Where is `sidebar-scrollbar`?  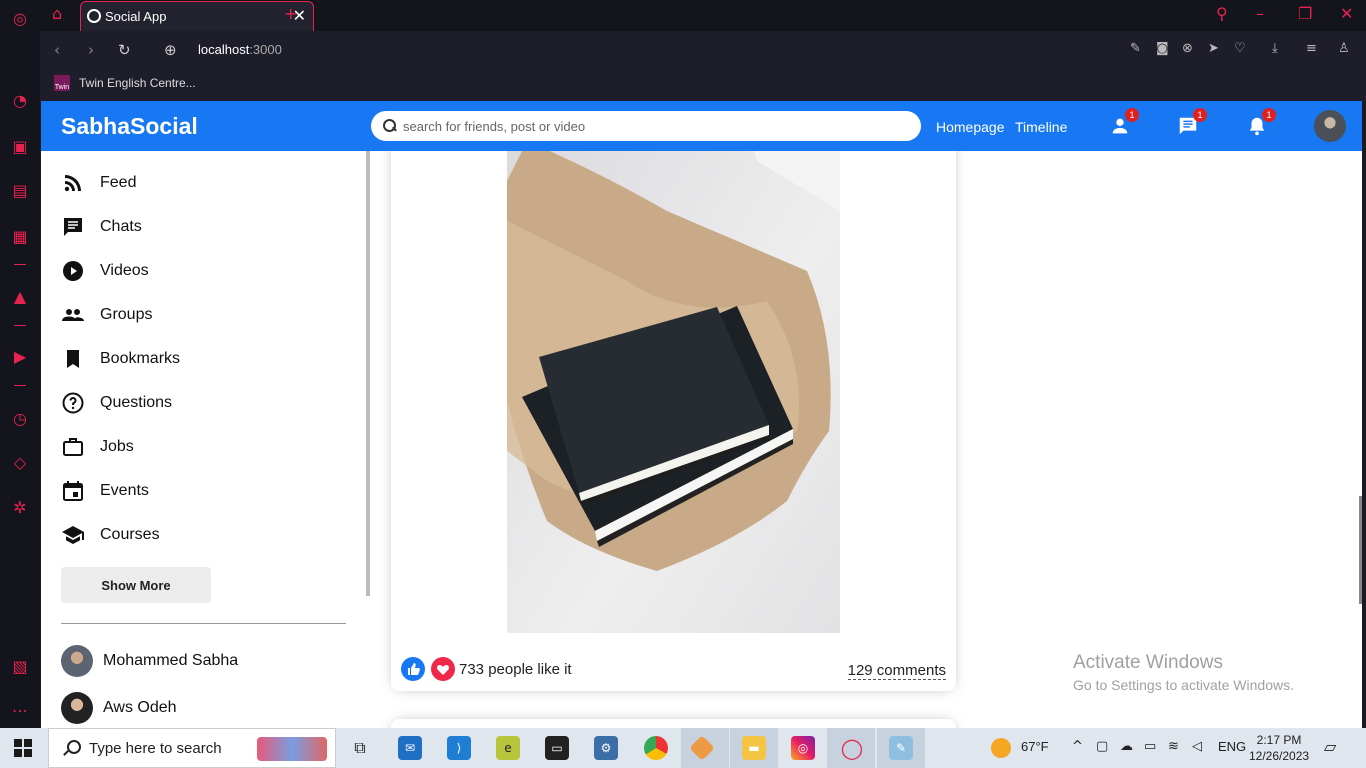 sidebar-scrollbar is located at coordinates (368, 373).